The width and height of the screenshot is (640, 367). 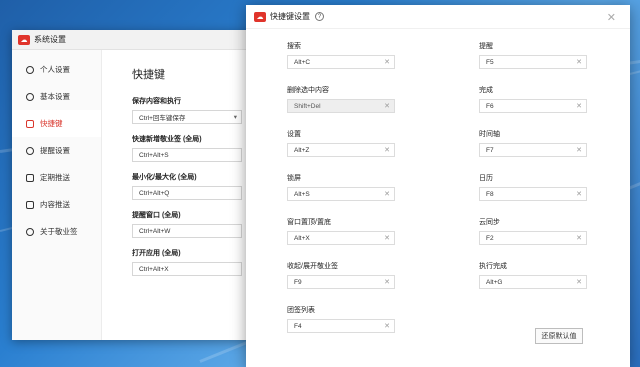 What do you see at coordinates (30, 150) in the screenshot?
I see `bell-icon` at bounding box center [30, 150].